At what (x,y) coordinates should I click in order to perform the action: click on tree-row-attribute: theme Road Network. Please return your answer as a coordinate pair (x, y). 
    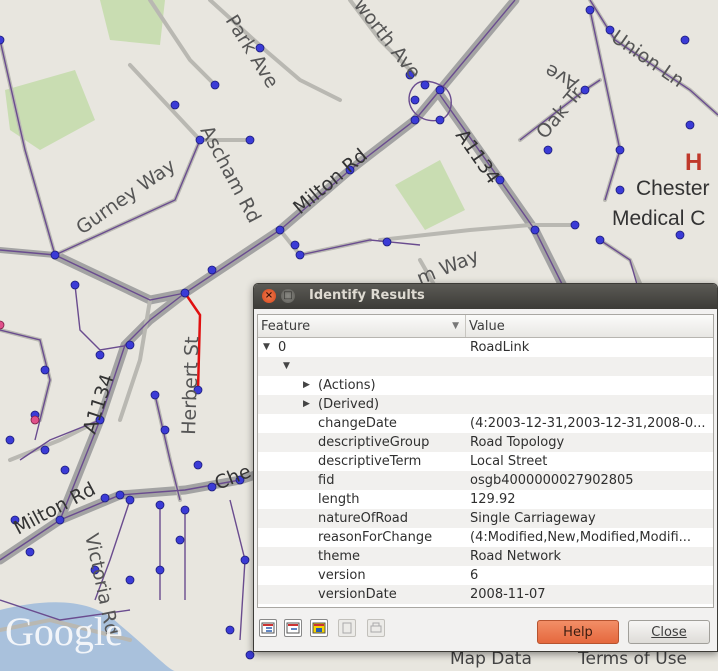
    Looking at the image, I should click on (485, 556).